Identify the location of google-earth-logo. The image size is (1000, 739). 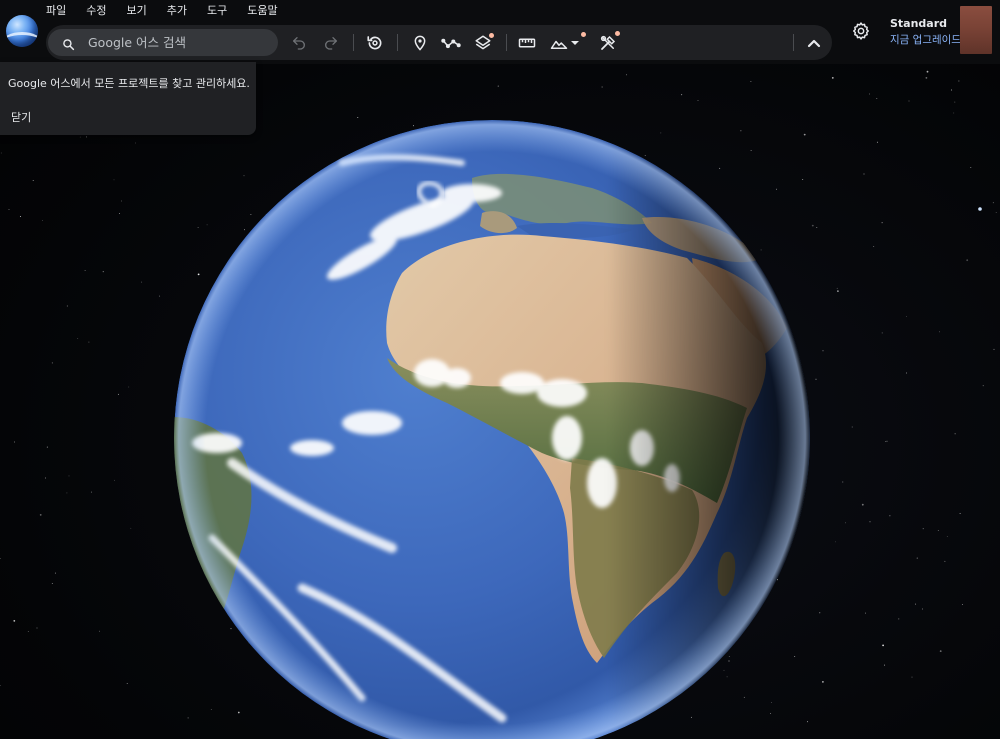
(22, 31).